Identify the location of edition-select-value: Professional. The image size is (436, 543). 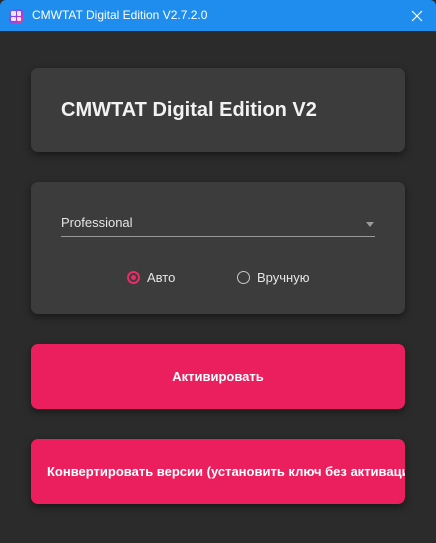
(97, 222).